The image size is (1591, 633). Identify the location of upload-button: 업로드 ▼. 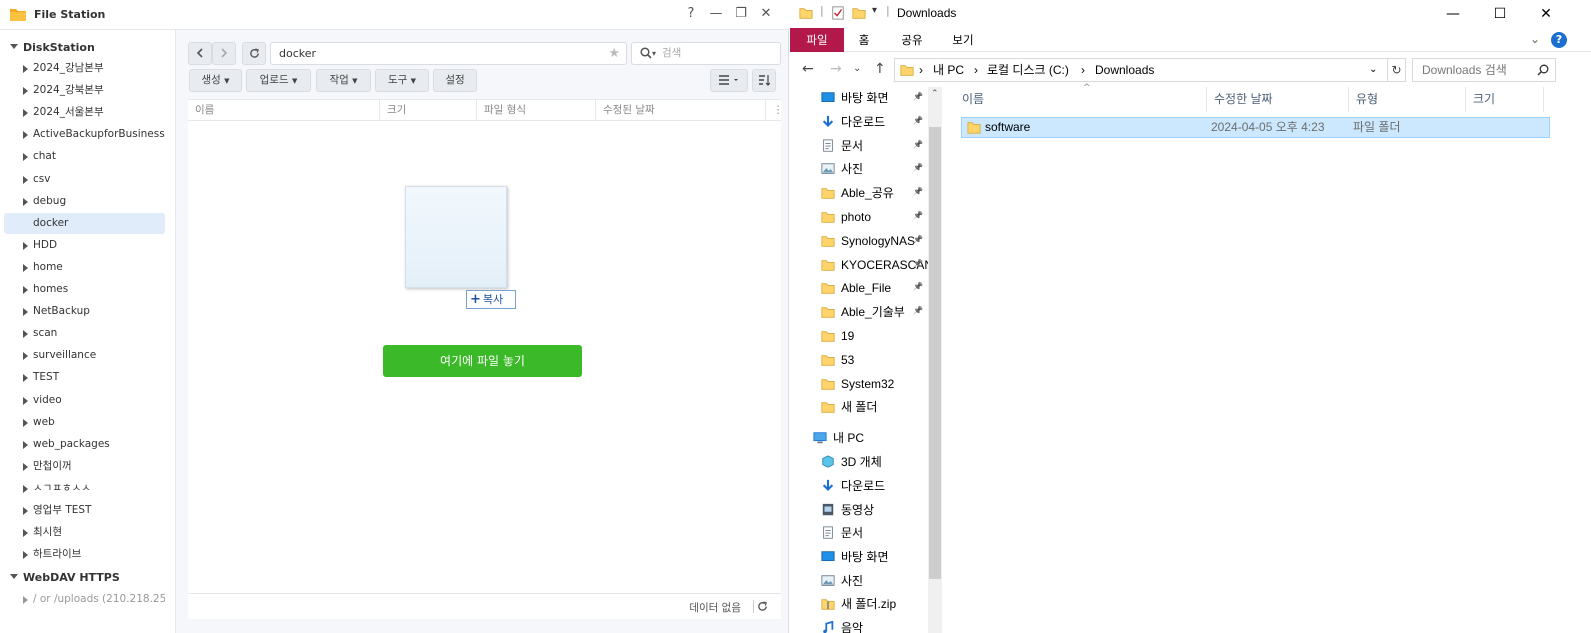
(278, 80).